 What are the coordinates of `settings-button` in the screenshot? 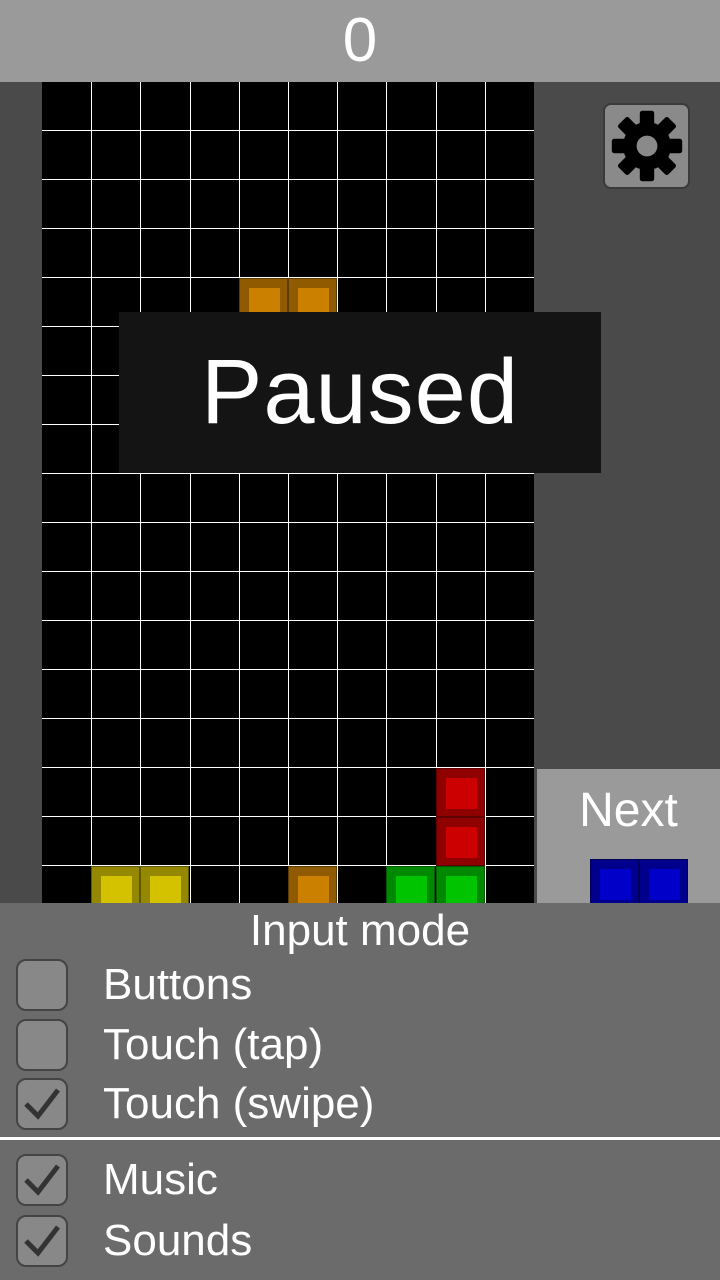 It's located at (646, 146).